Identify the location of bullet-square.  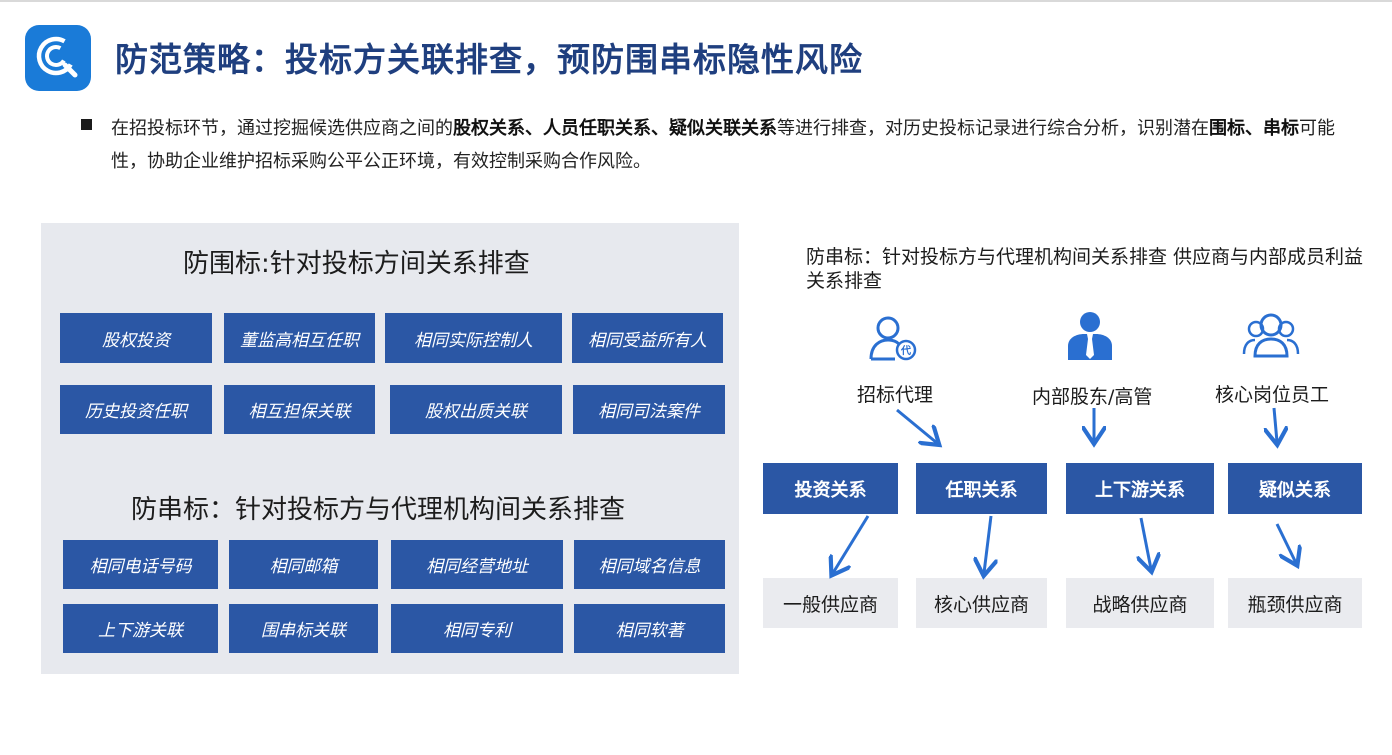
(86, 124).